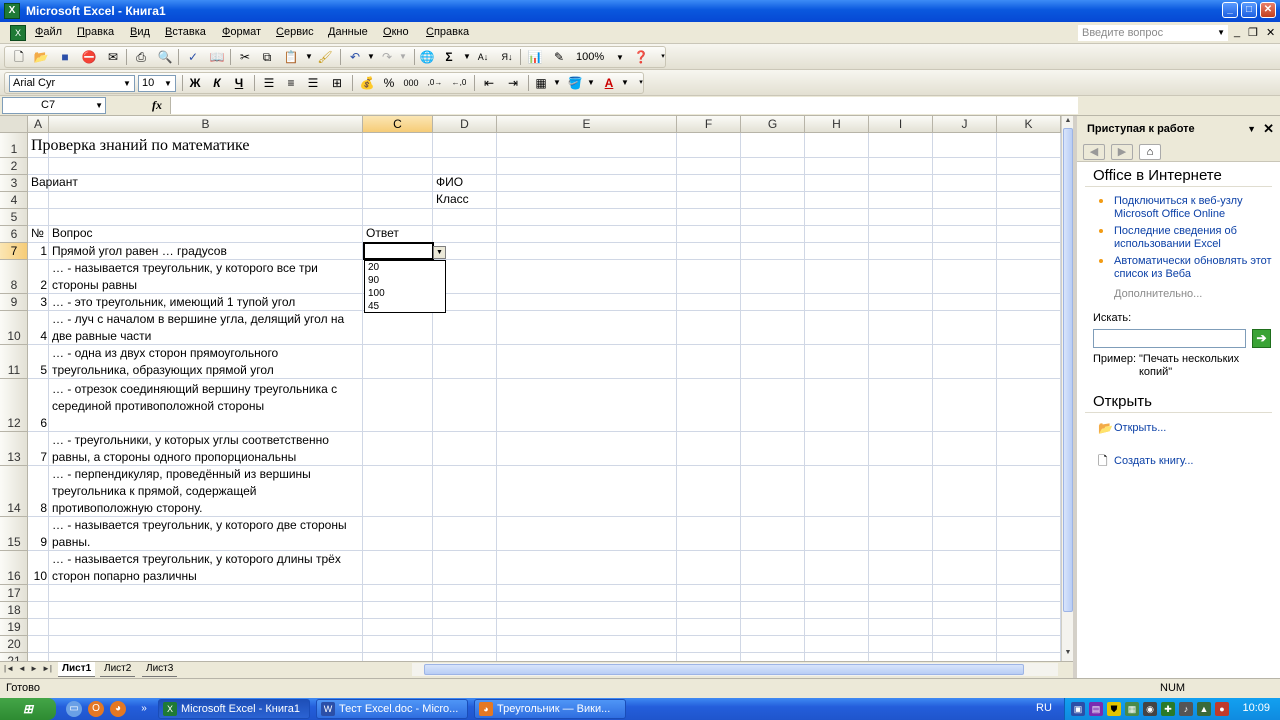 The width and height of the screenshot is (1280, 720). I want to click on opera-icon: O, so click(96, 709).